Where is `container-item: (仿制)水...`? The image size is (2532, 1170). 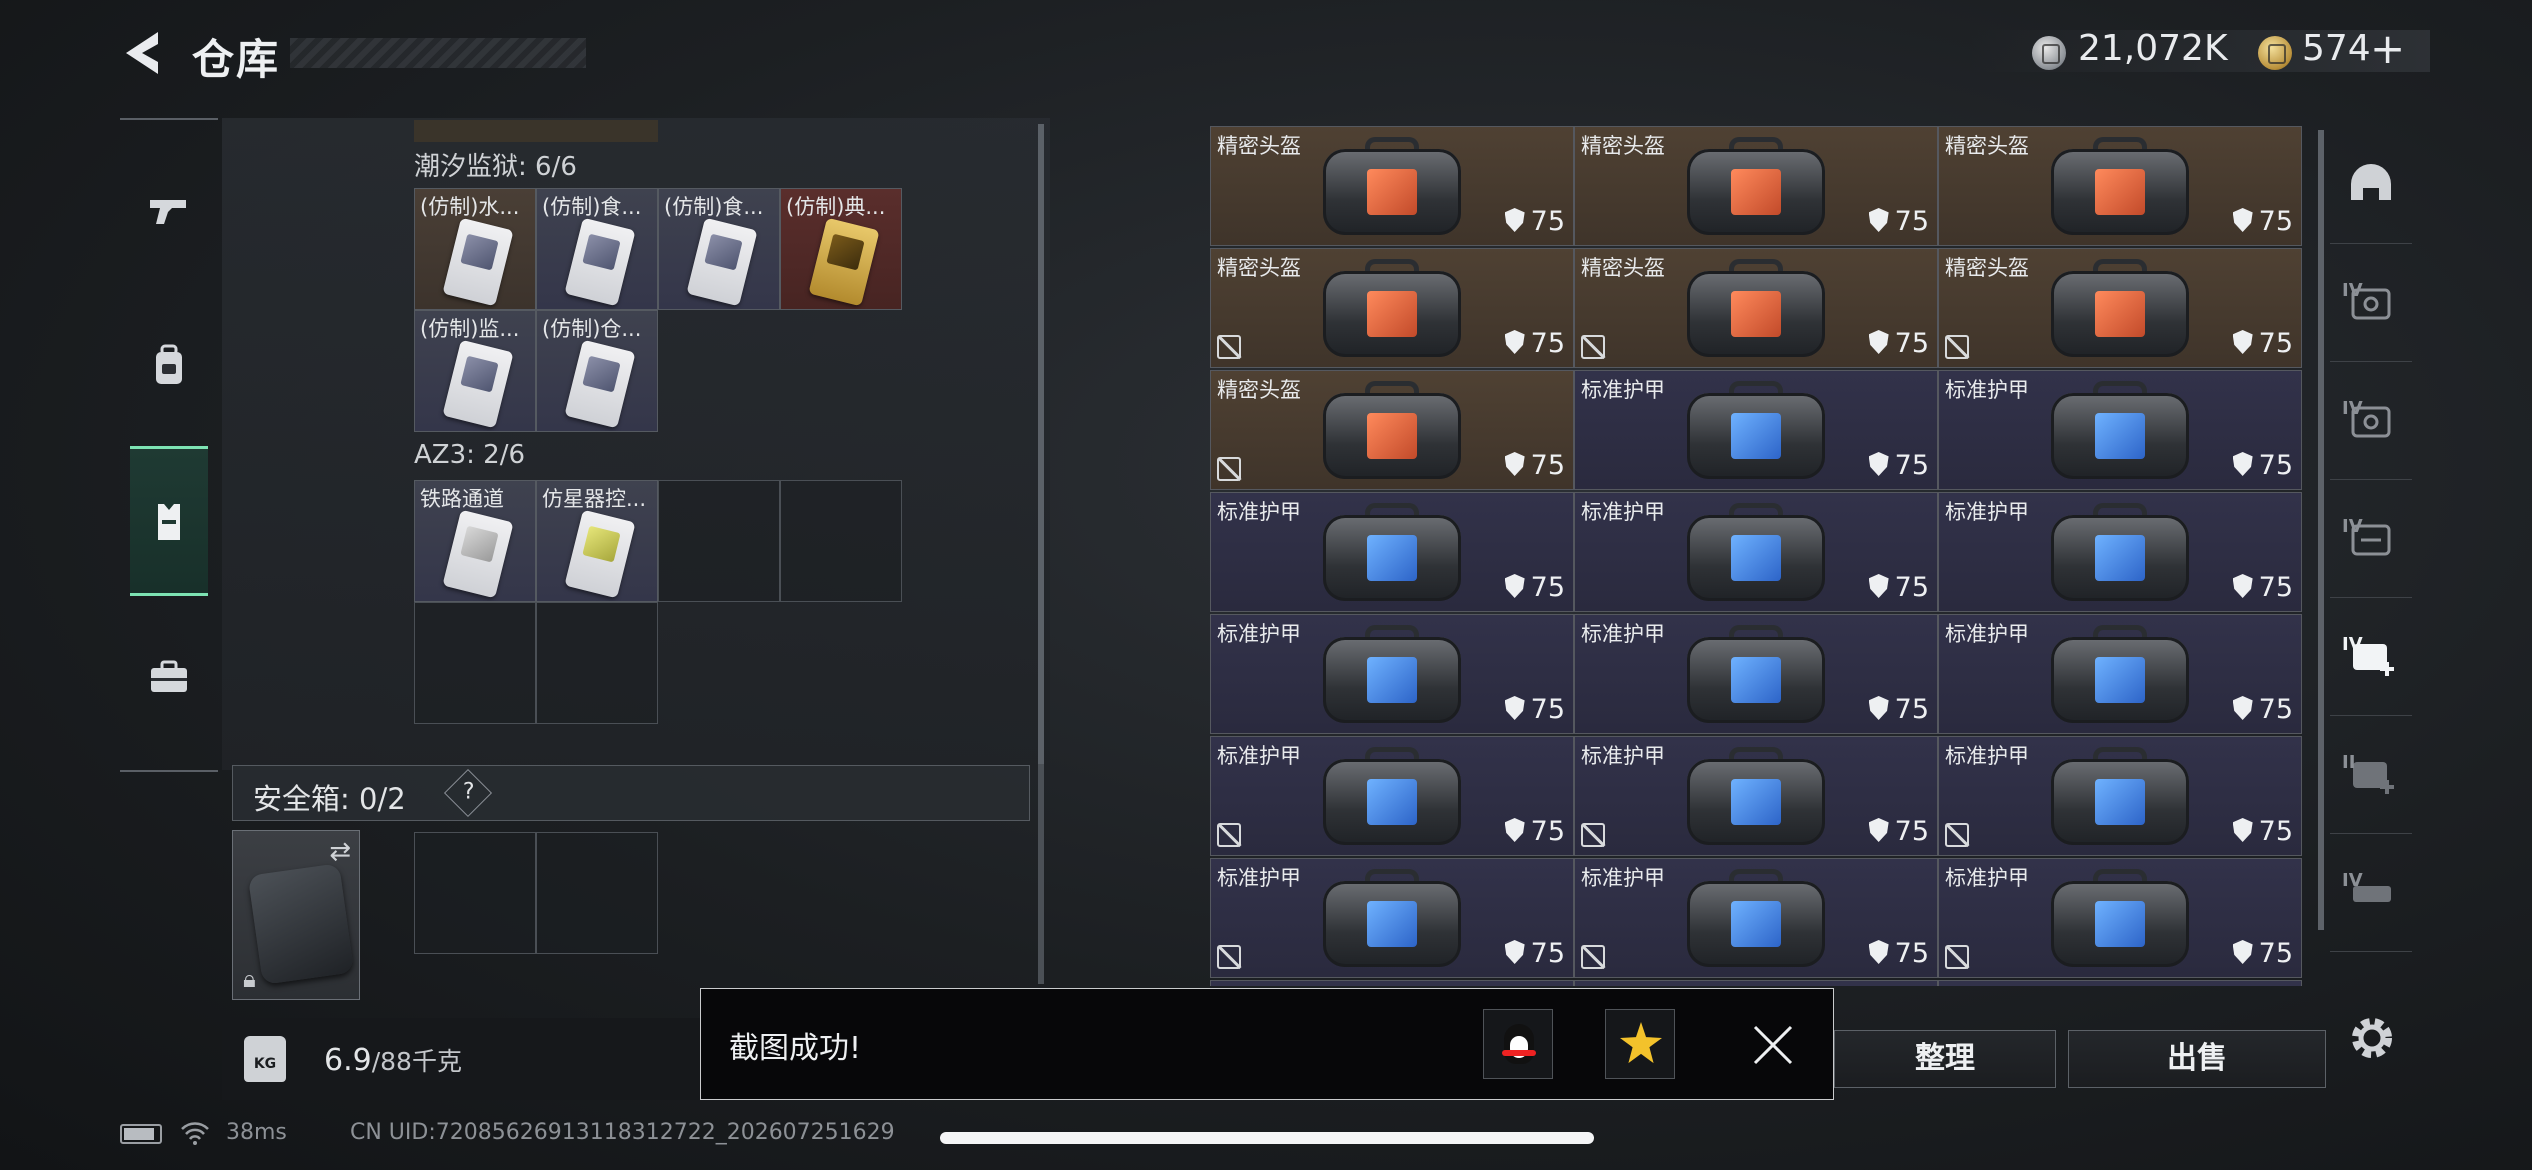 container-item: (仿制)水... is located at coordinates (475, 249).